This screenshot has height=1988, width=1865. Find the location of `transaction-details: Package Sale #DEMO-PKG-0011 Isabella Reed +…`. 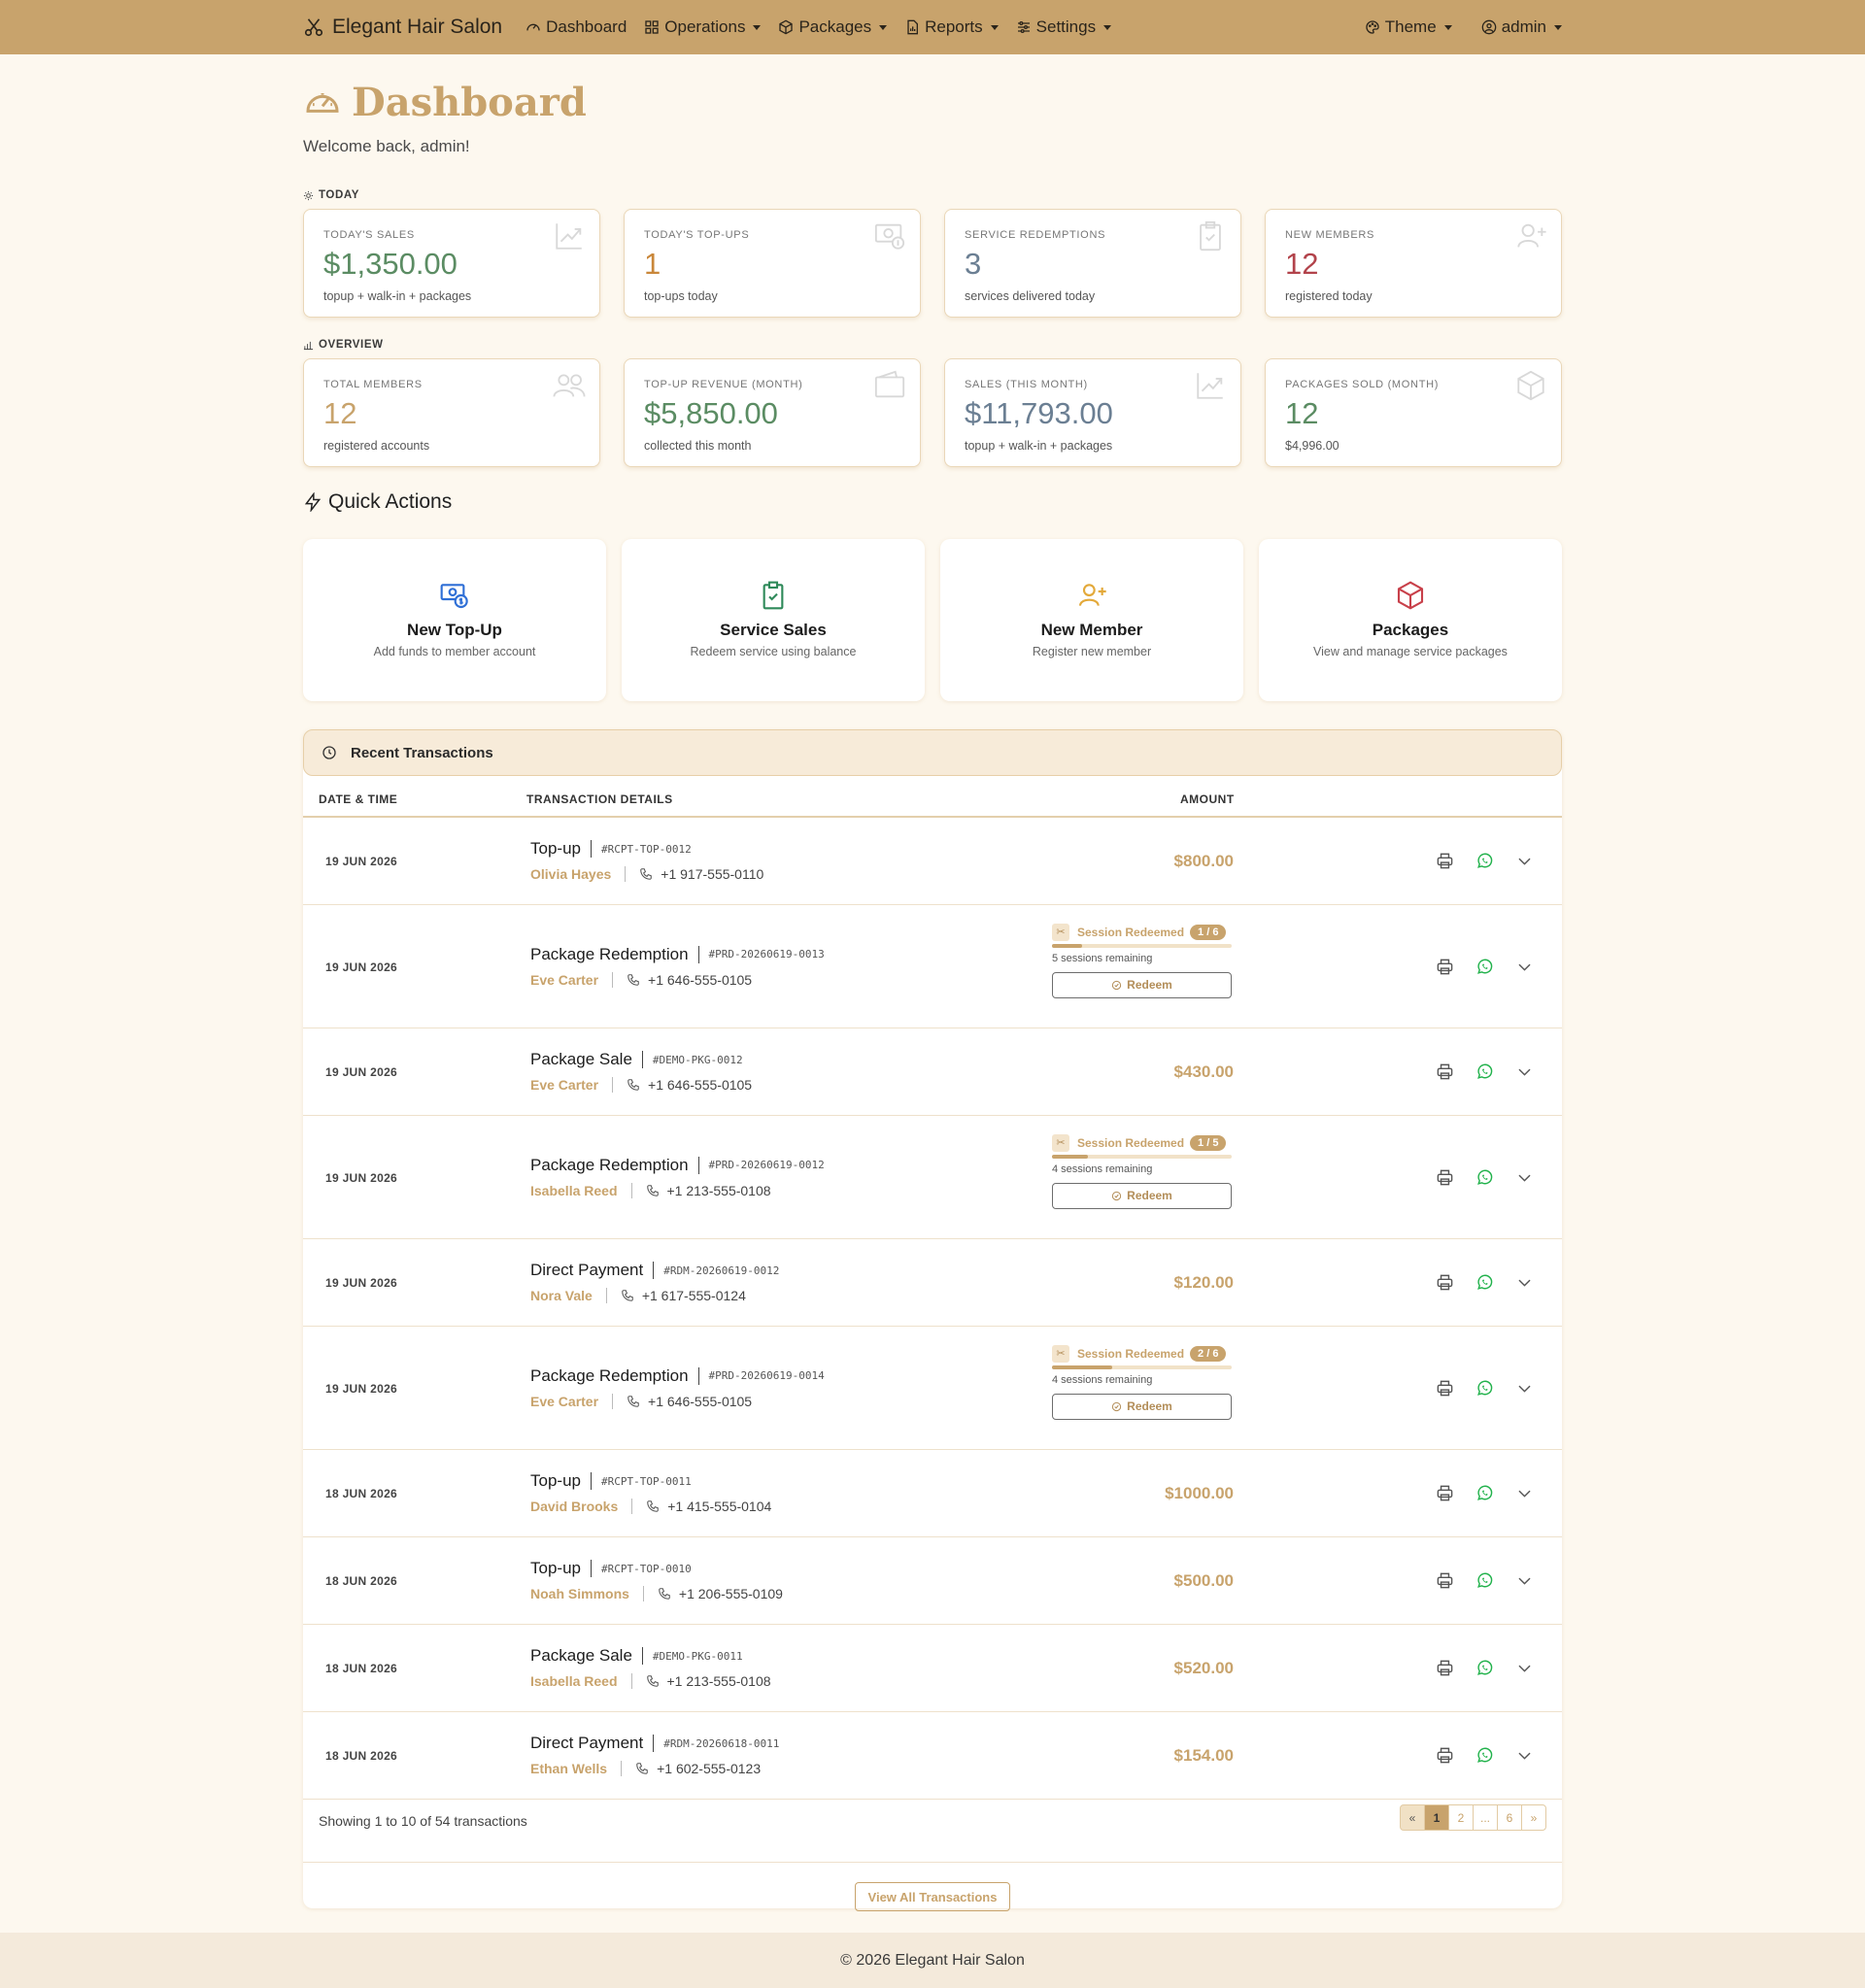

transaction-details: Package Sale #DEMO-PKG-0011 Isabella Reed +… is located at coordinates (650, 1667).